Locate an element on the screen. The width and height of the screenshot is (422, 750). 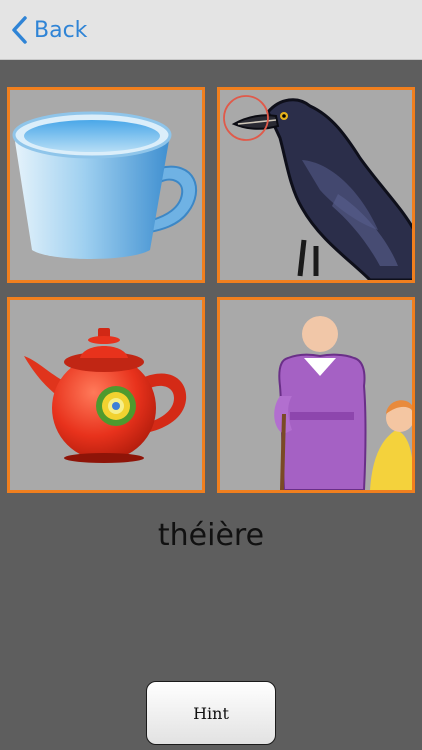
picture-tile-cup is located at coordinates (106, 185).